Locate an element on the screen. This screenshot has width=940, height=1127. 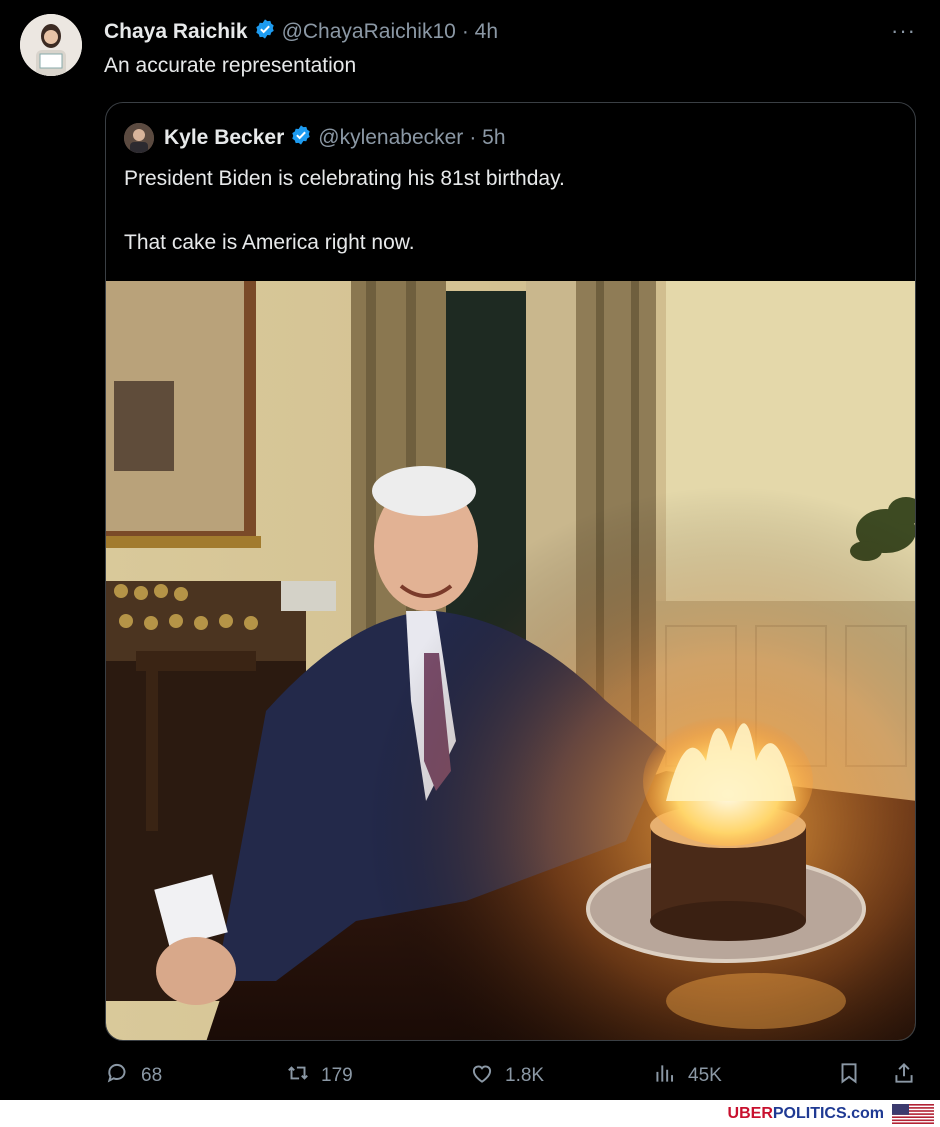
share-icon is located at coordinates (904, 1076).